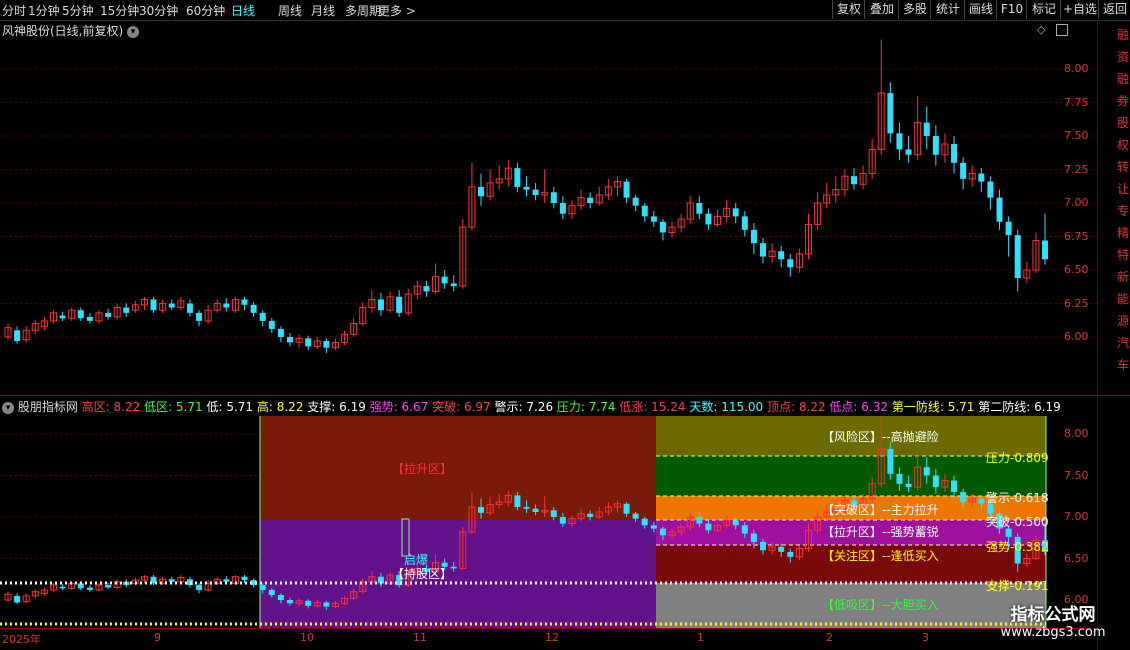  Describe the element at coordinates (1076, 475) in the screenshot. I see `indicator-tick: 7.50` at that location.